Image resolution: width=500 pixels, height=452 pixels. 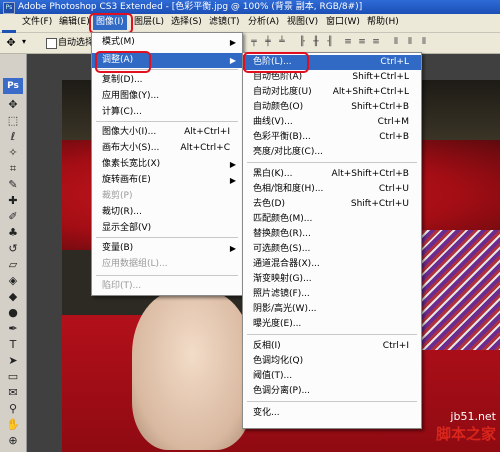 I want to click on distribute-vcenter-icon: ≡, so click(x=362, y=42).